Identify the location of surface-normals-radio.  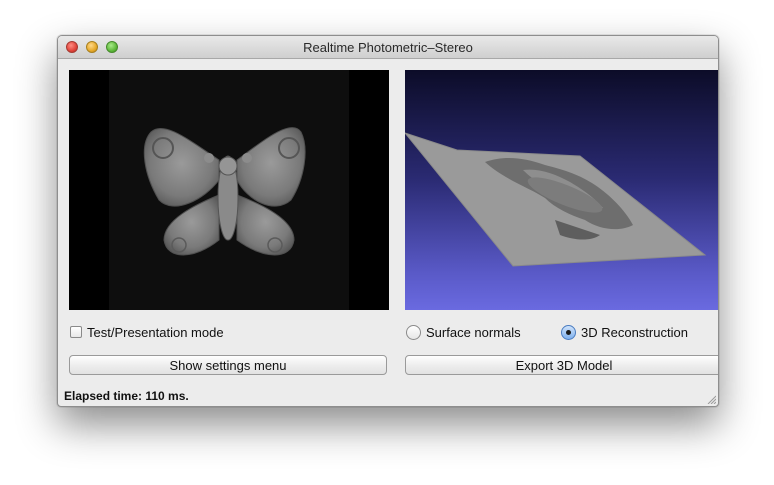
(413, 332).